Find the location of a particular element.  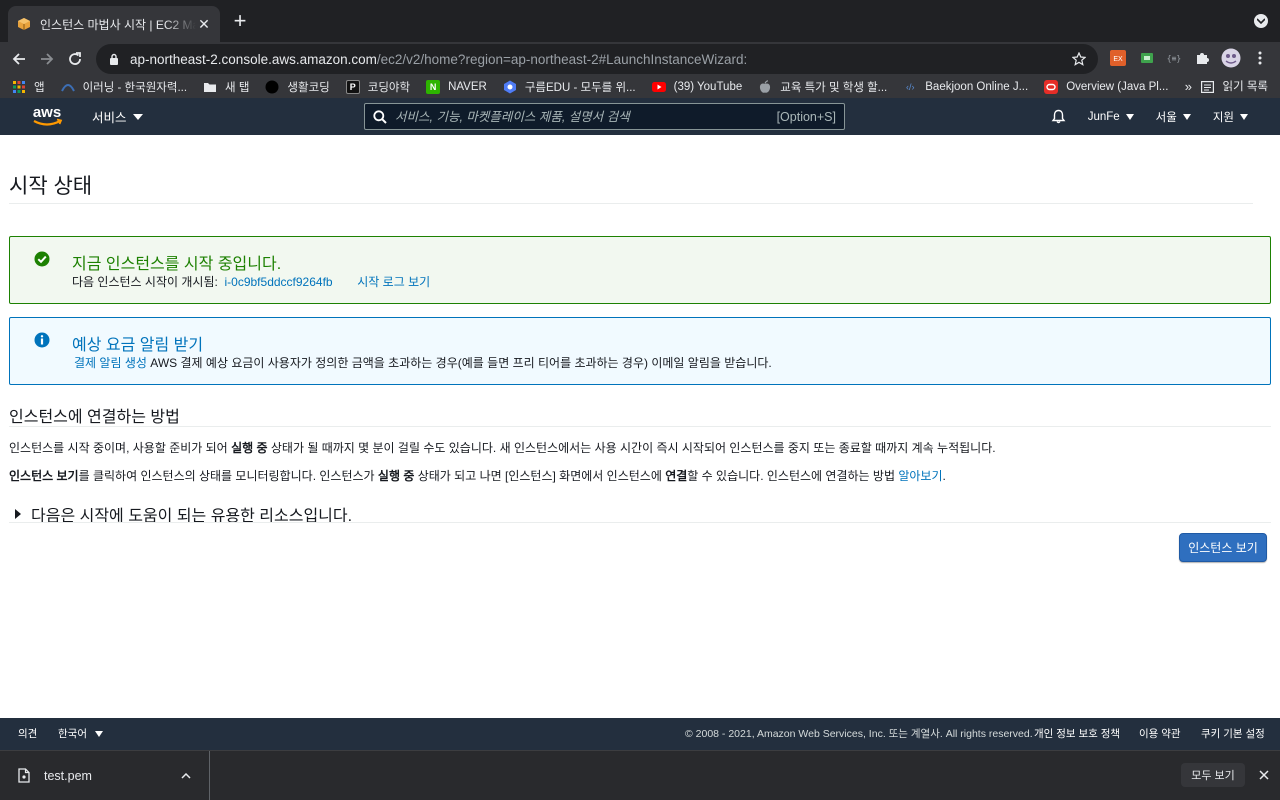

terms-link: 이용 약관 is located at coordinates (1160, 734).